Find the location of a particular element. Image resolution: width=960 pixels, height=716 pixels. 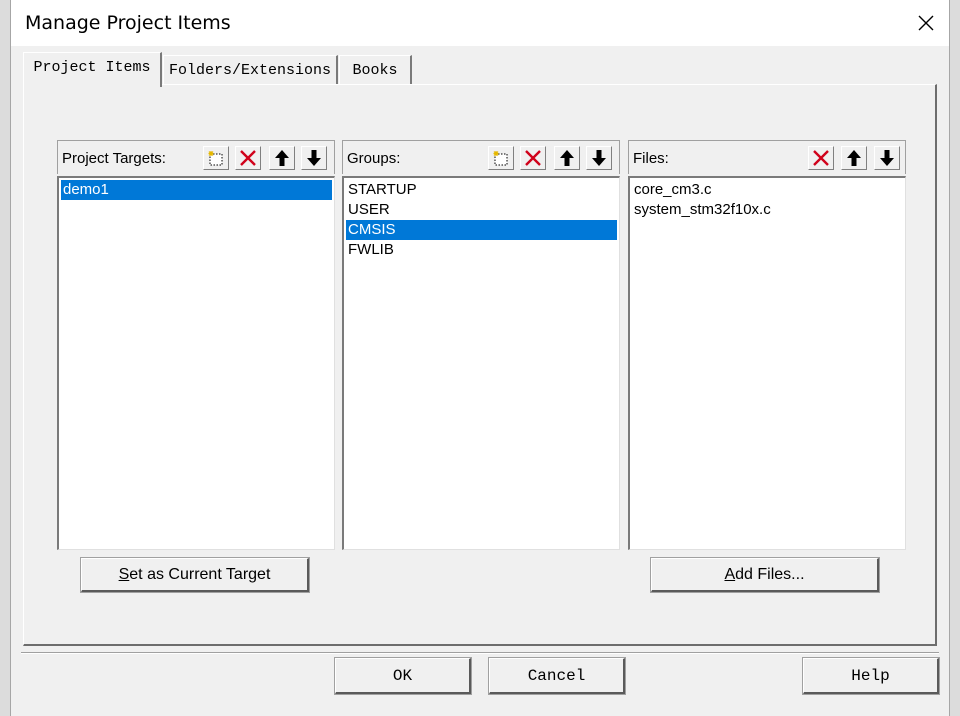

ok-button: OK is located at coordinates (403, 676).